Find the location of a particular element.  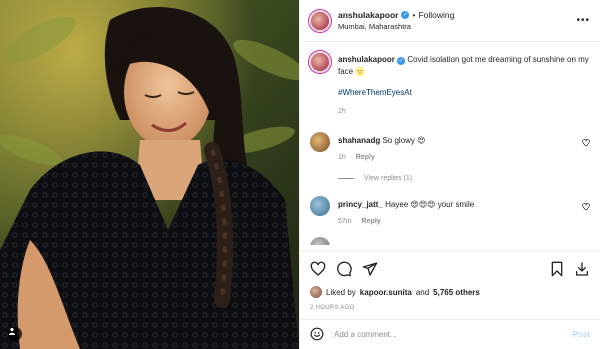

caption-author-avatar is located at coordinates (320, 62).